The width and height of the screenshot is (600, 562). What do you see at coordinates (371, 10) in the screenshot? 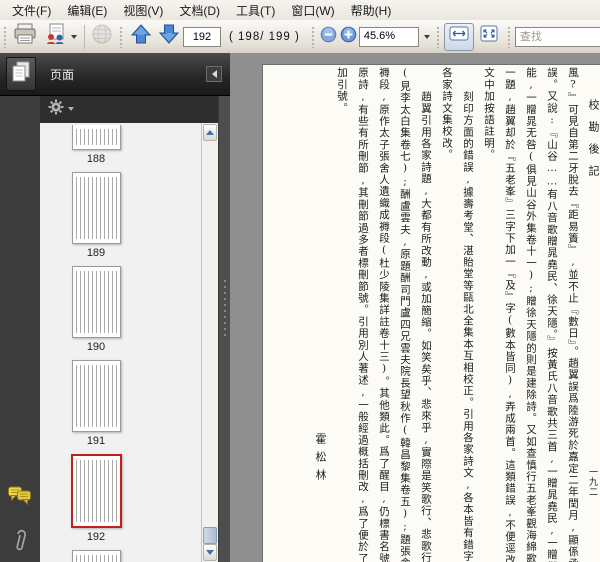
I see `menu-item: 帮助(H)` at bounding box center [371, 10].